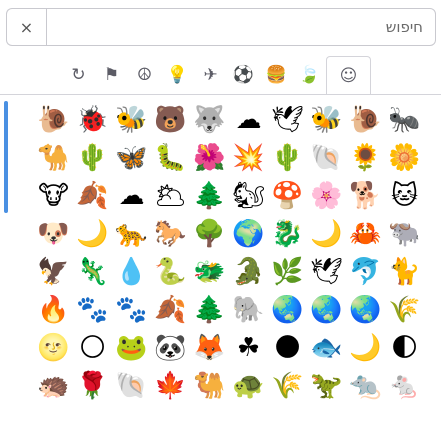 This screenshot has width=441, height=443. Describe the element at coordinates (53, 348) in the screenshot. I see `emoji-item: 🌝` at that location.